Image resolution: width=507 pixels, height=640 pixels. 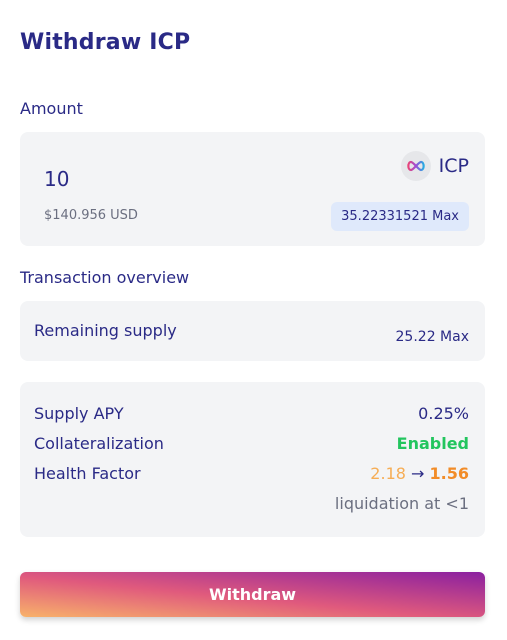 I want to click on health-factor-value: 2.18 → 1.56, so click(x=419, y=473).